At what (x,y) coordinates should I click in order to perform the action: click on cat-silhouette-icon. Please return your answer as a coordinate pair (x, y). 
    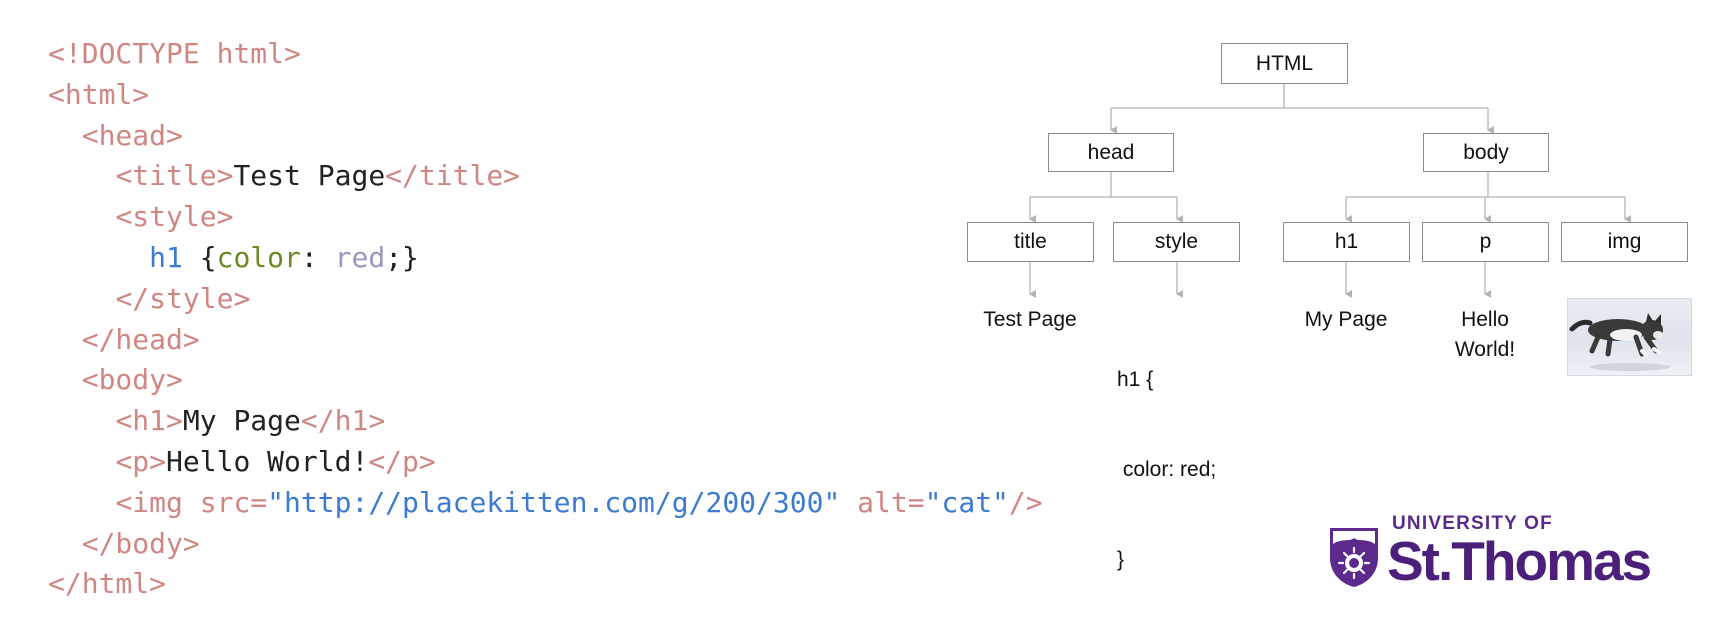
    Looking at the image, I should click on (1619, 342).